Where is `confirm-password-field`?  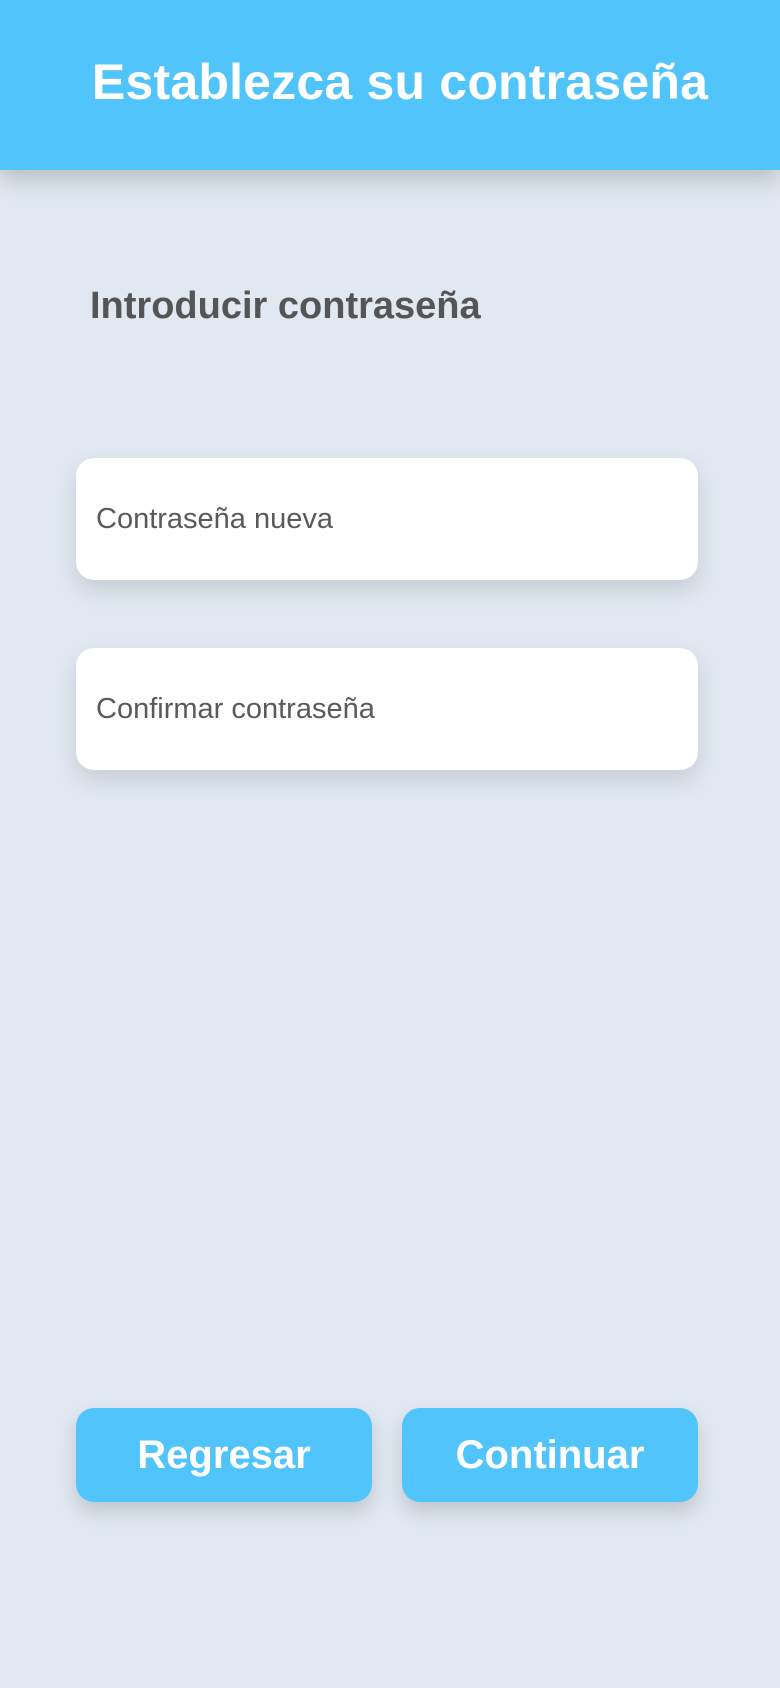 confirm-password-field is located at coordinates (387, 709).